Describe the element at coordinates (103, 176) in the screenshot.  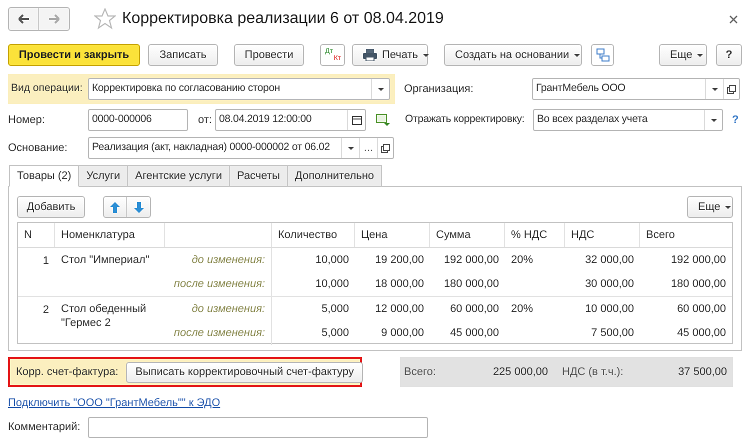
I see `tab: Услуги` at that location.